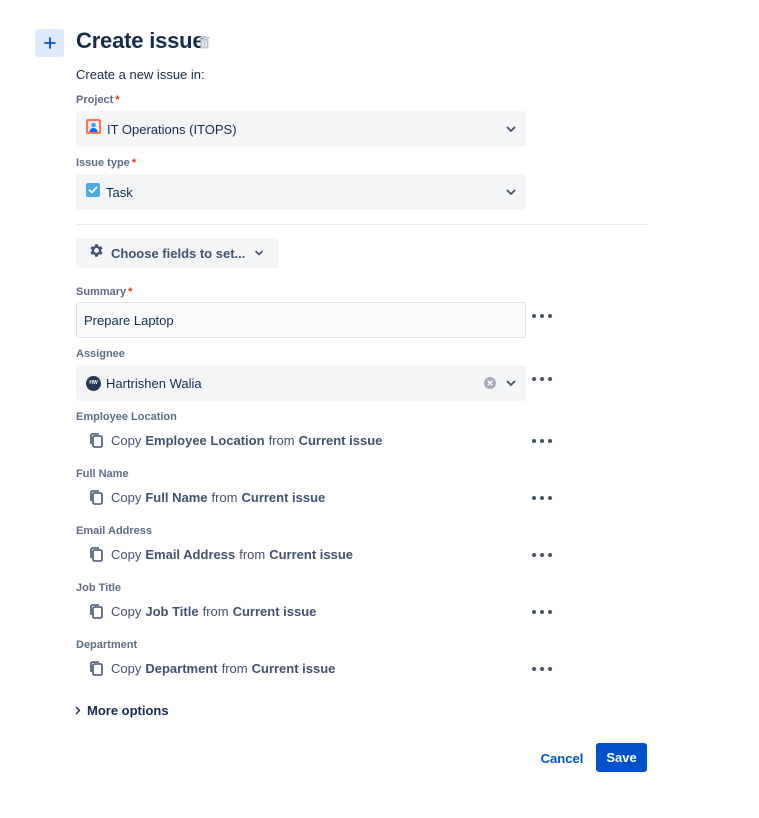 The height and width of the screenshot is (818, 759). What do you see at coordinates (93, 129) in the screenshot?
I see `project-avatar-icon` at bounding box center [93, 129].